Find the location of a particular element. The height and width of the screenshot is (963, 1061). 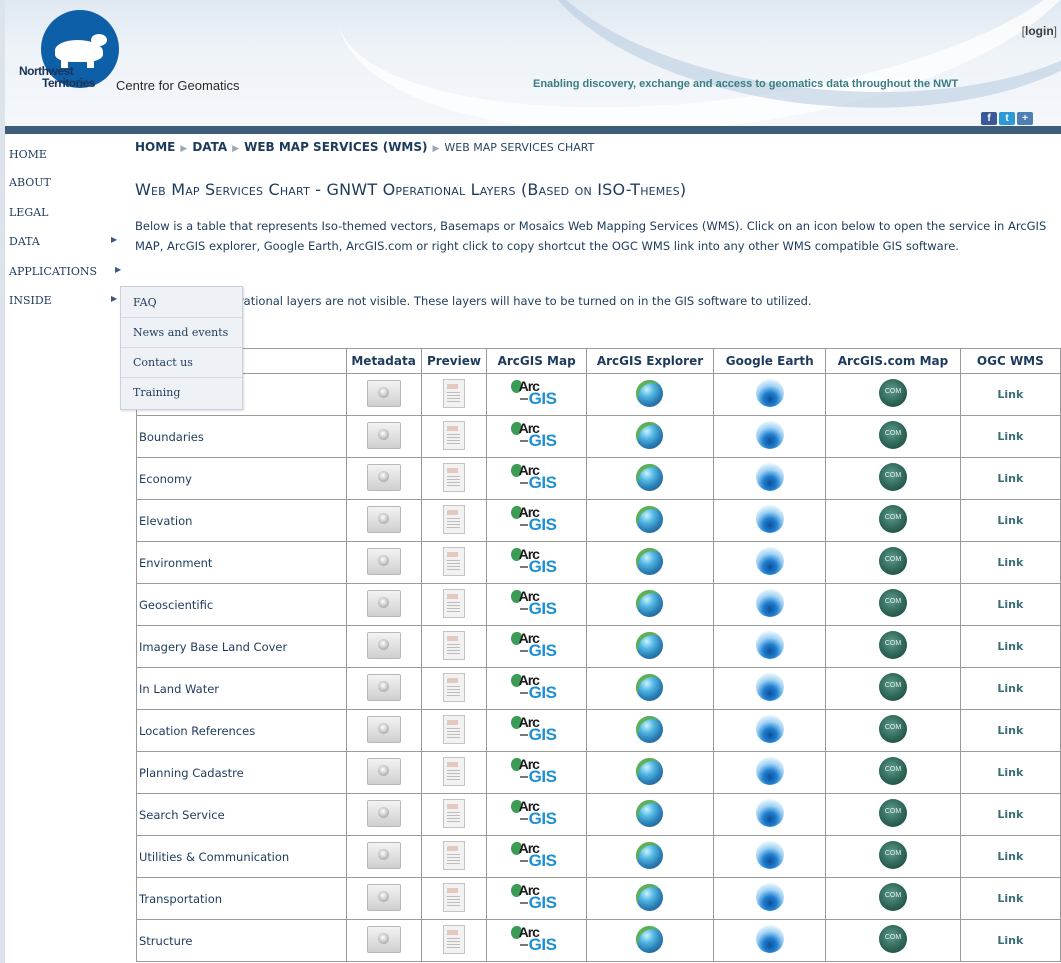

breadcrumb-data: DATA is located at coordinates (209, 147).